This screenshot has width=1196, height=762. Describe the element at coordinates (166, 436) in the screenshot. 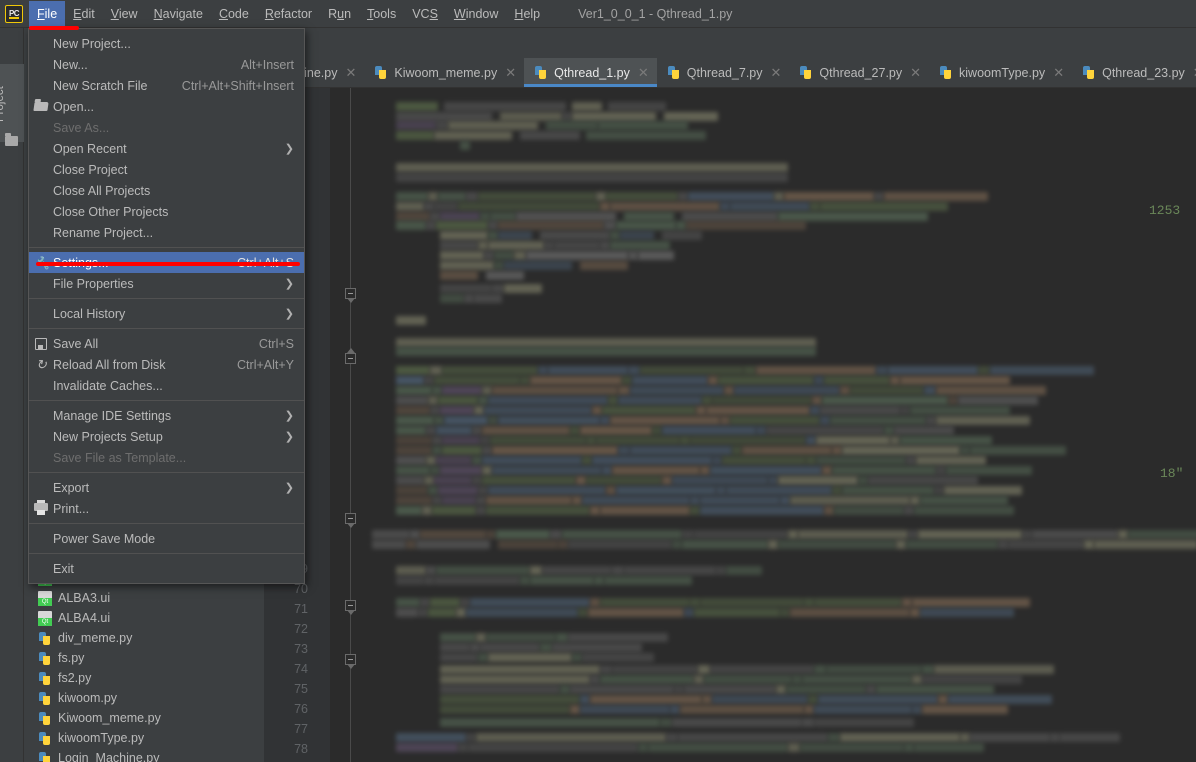

I see `file-menu-item-new-projects-setup: New Projects Setup ❯` at that location.